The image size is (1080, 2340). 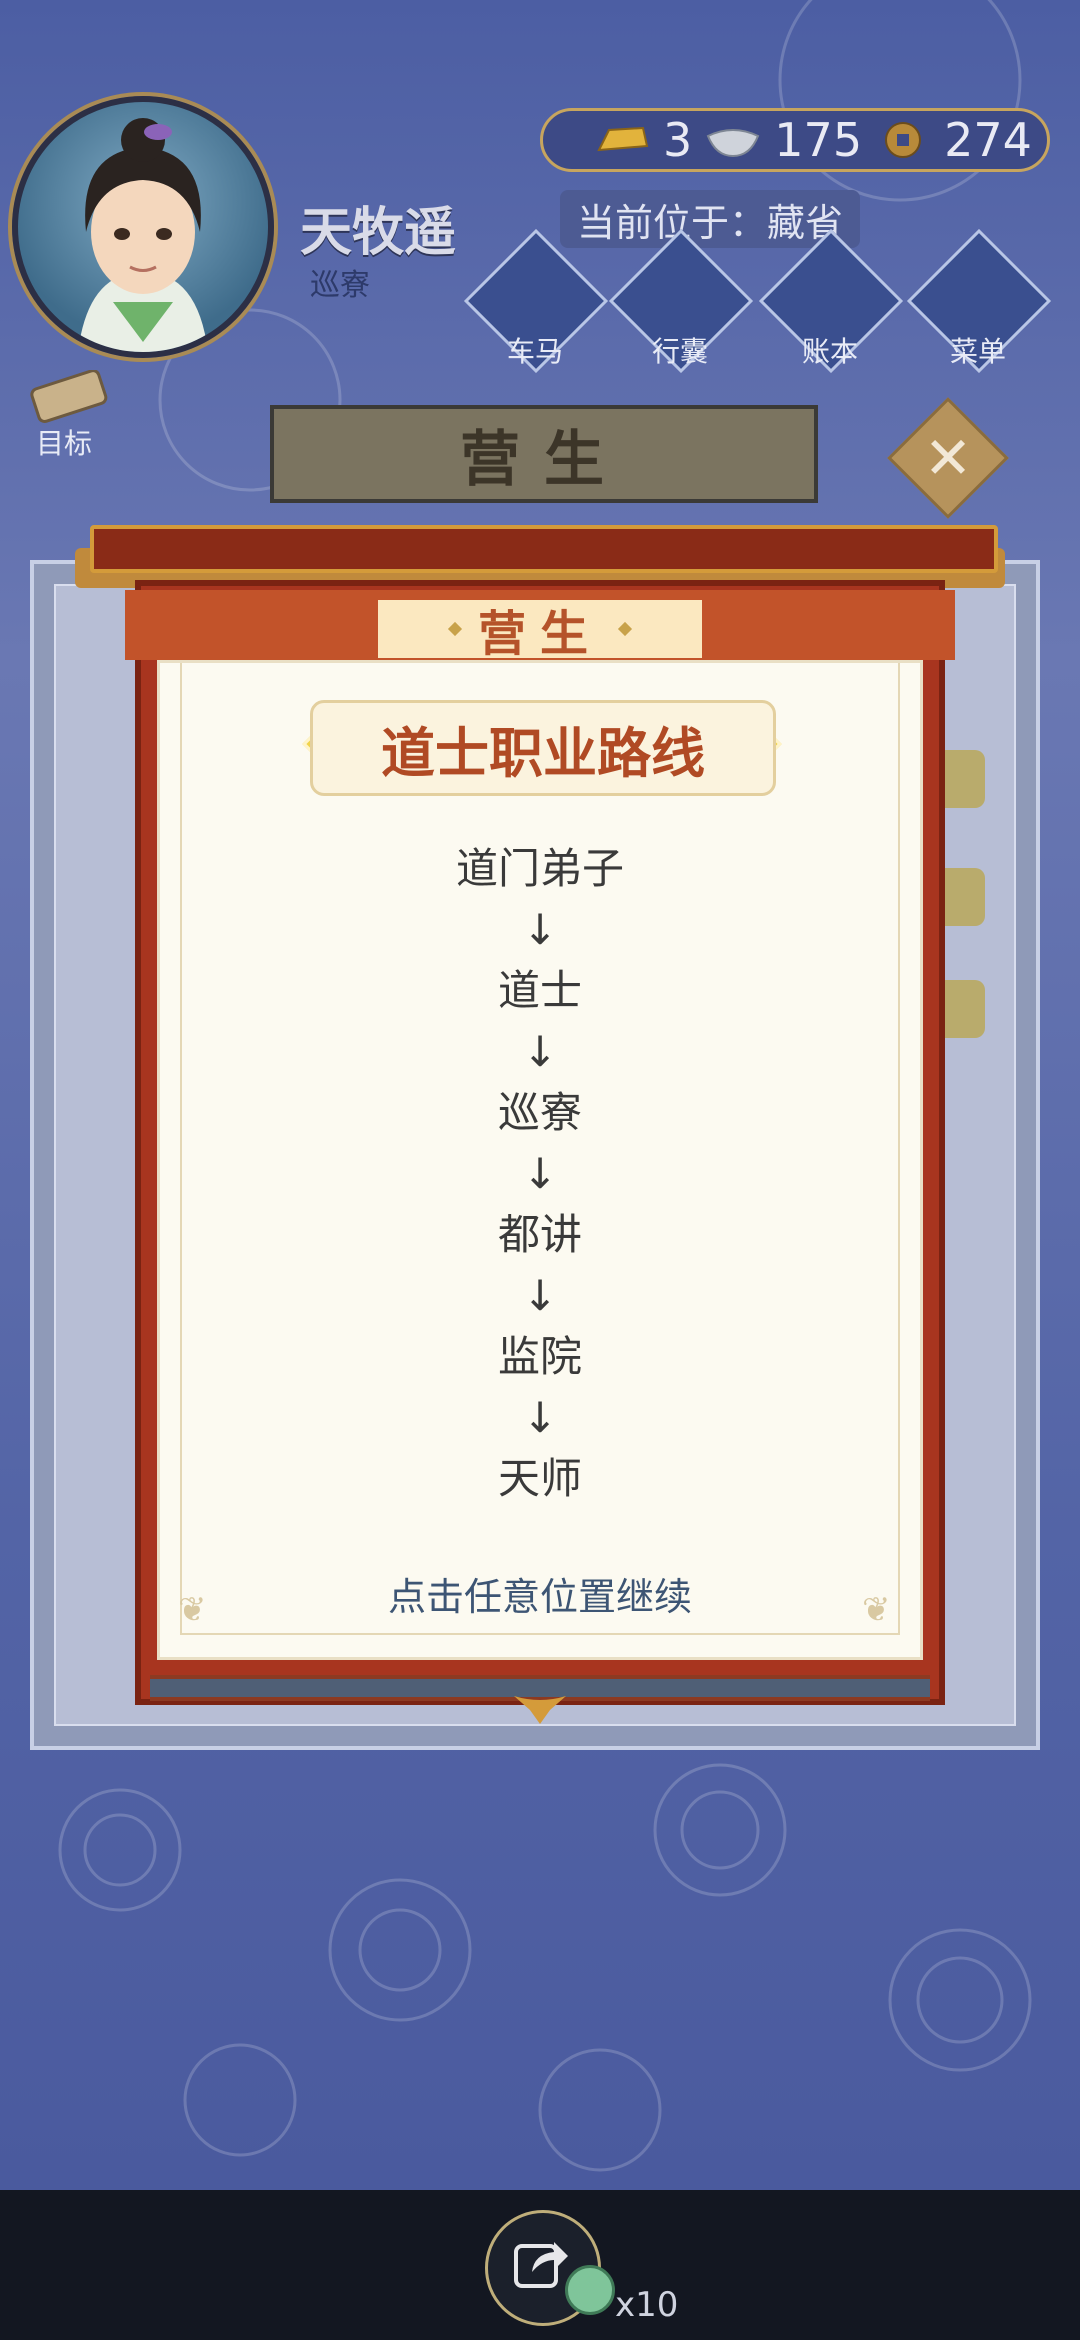 I want to click on path-step: 监院, so click(x=539, y=1356).